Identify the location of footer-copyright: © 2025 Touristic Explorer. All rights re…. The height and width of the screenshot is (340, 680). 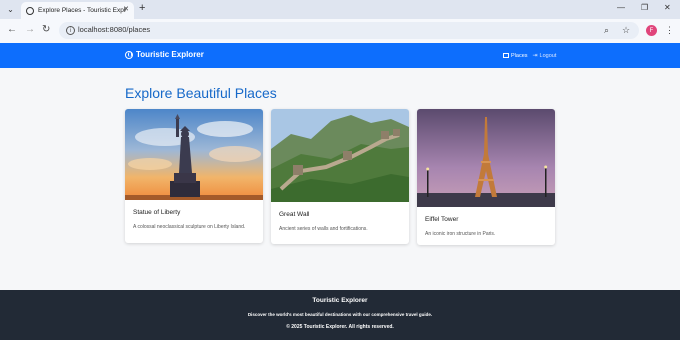
(340, 327).